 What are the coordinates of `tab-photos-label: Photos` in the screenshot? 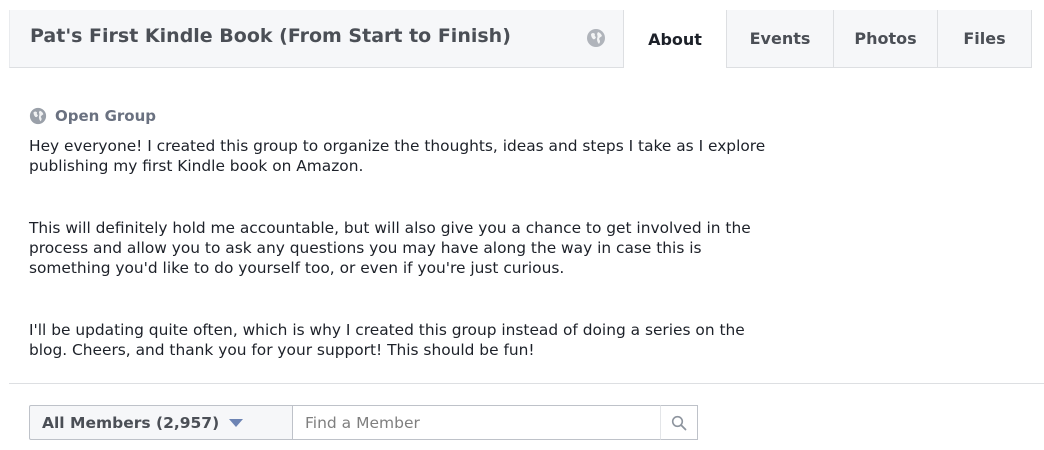 It's located at (885, 38).